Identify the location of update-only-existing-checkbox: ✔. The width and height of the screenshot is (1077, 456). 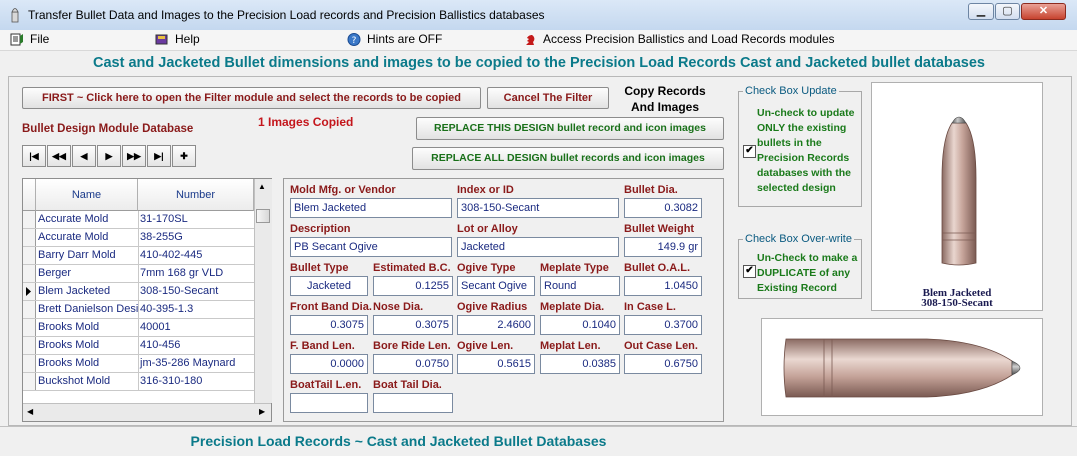
(749, 151).